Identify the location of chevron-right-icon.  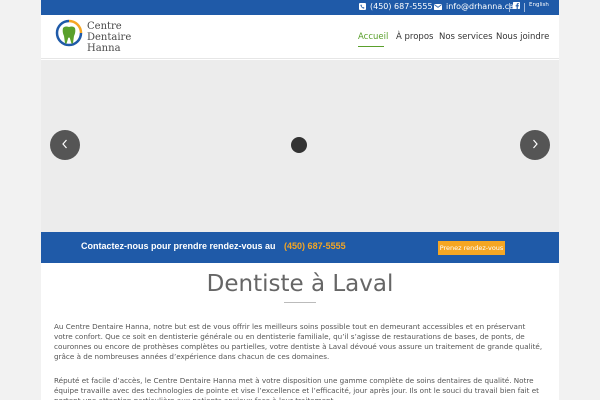
(535, 145).